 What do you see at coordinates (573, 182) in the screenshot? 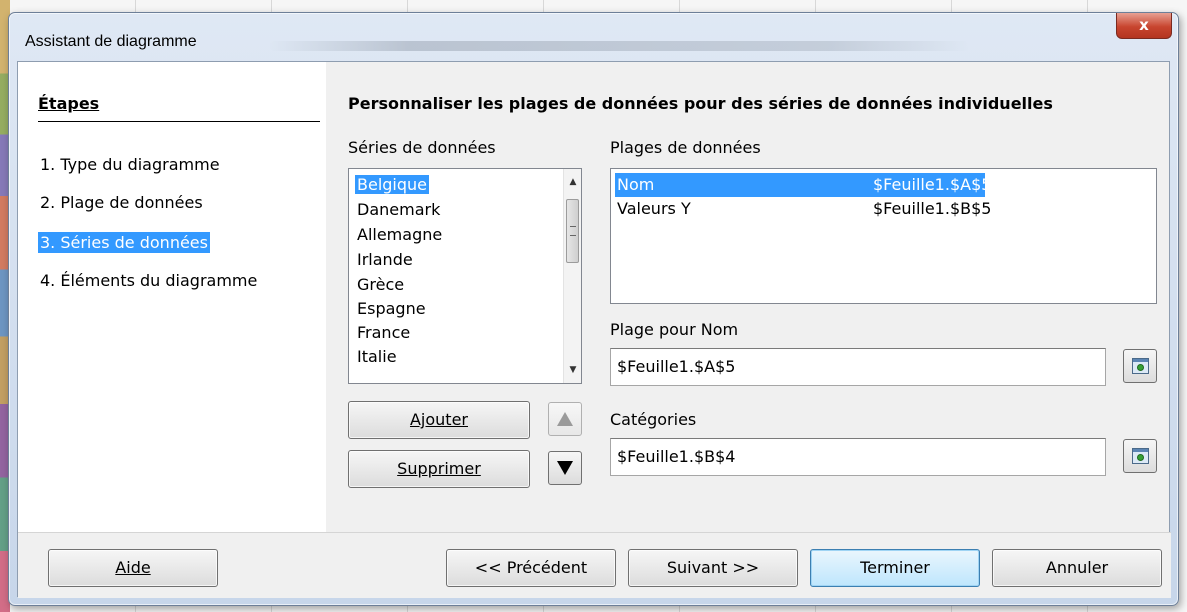
I see `scroll-up-icon: ▲` at bounding box center [573, 182].